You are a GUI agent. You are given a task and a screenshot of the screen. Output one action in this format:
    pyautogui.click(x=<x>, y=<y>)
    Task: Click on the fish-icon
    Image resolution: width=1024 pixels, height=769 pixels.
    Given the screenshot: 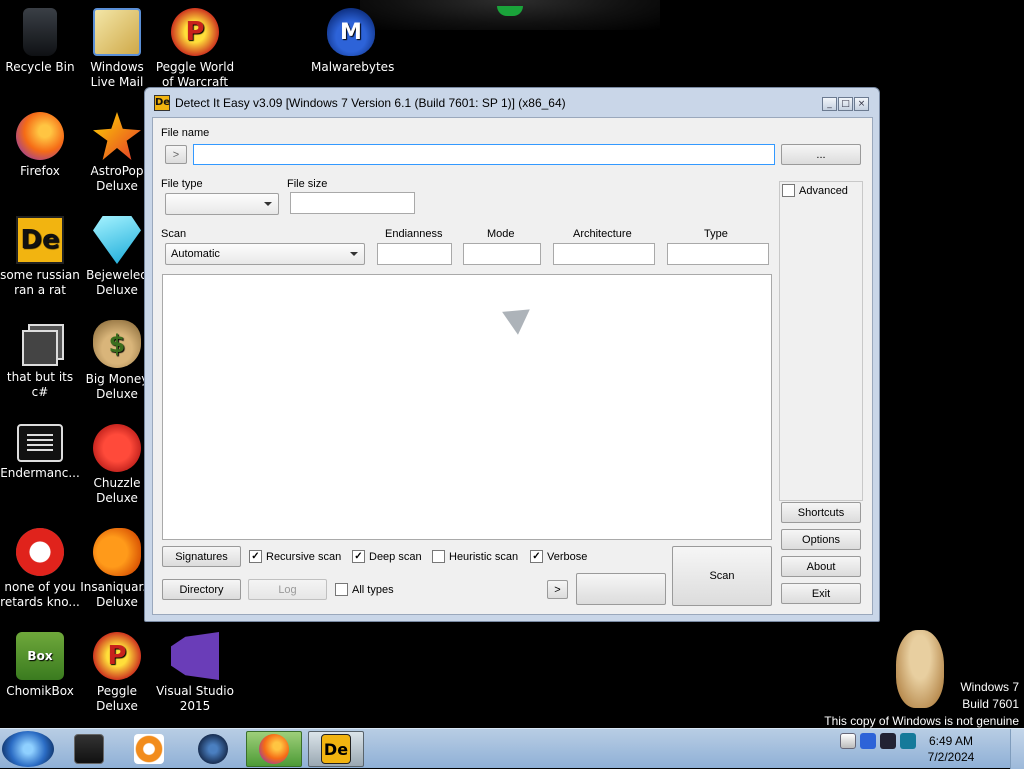 What is the action you would take?
    pyautogui.click(x=117, y=552)
    